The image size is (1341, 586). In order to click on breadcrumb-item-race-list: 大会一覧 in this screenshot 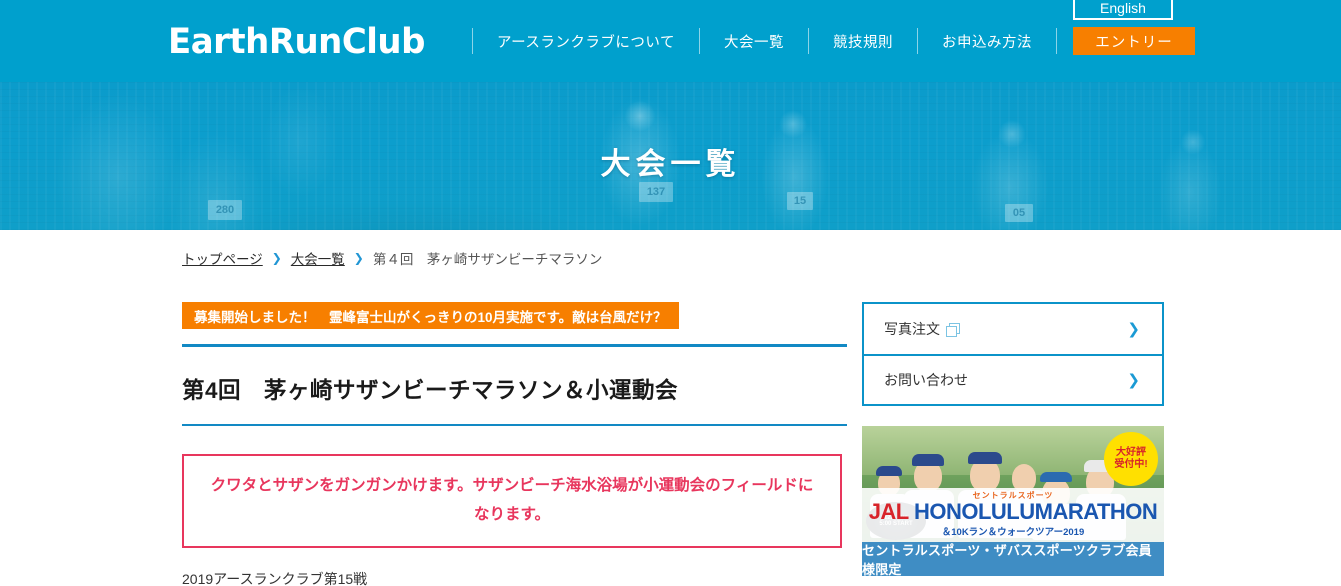, I will do `click(318, 258)`.